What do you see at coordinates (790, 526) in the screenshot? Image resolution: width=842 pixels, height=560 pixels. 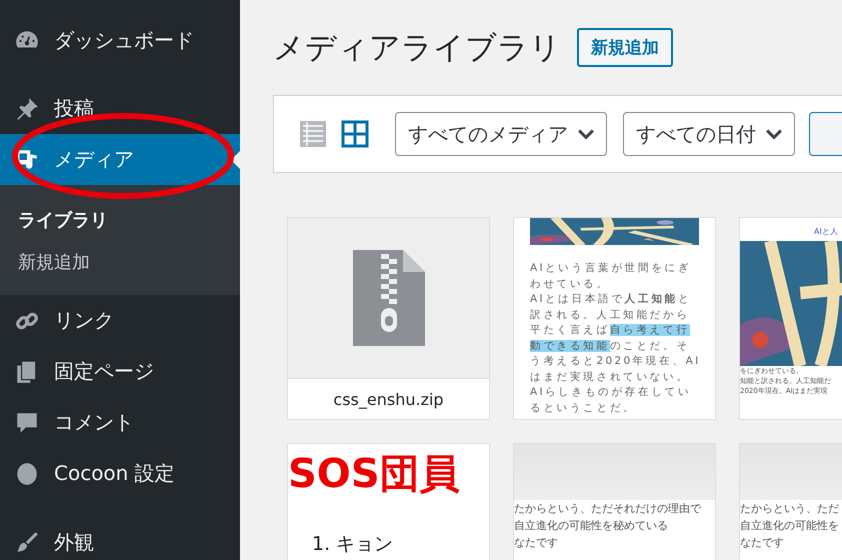 I see `document-text: 自立進化の可能性を` at bounding box center [790, 526].